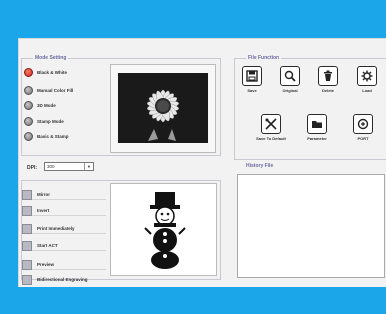  What do you see at coordinates (271, 124) in the screenshot?
I see `tools-icon` at bounding box center [271, 124].